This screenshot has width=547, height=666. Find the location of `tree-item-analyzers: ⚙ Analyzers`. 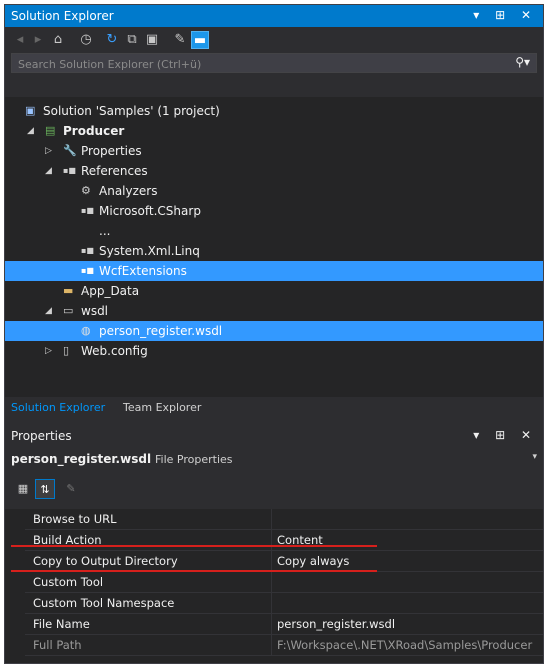

tree-item-analyzers: ⚙ Analyzers is located at coordinates (274, 191).